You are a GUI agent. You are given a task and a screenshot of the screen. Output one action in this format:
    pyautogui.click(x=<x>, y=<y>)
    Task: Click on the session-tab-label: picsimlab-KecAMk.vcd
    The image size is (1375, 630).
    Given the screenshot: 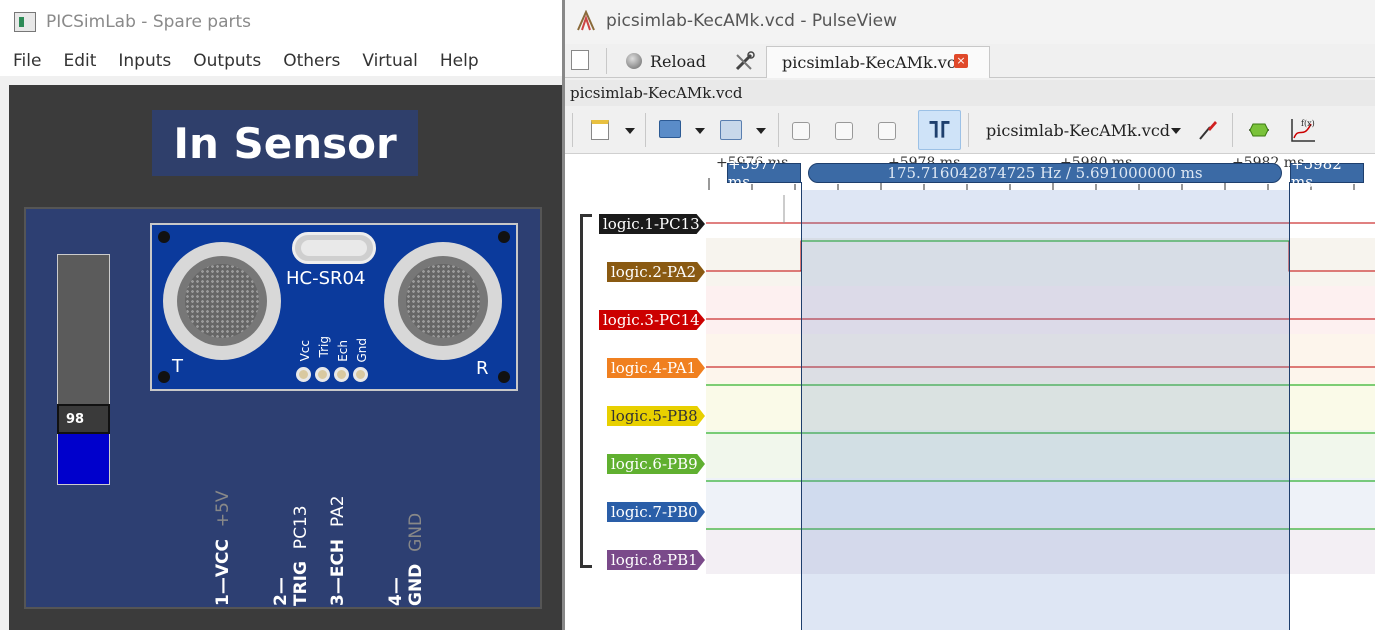 What is the action you would take?
    pyautogui.click(x=874, y=62)
    